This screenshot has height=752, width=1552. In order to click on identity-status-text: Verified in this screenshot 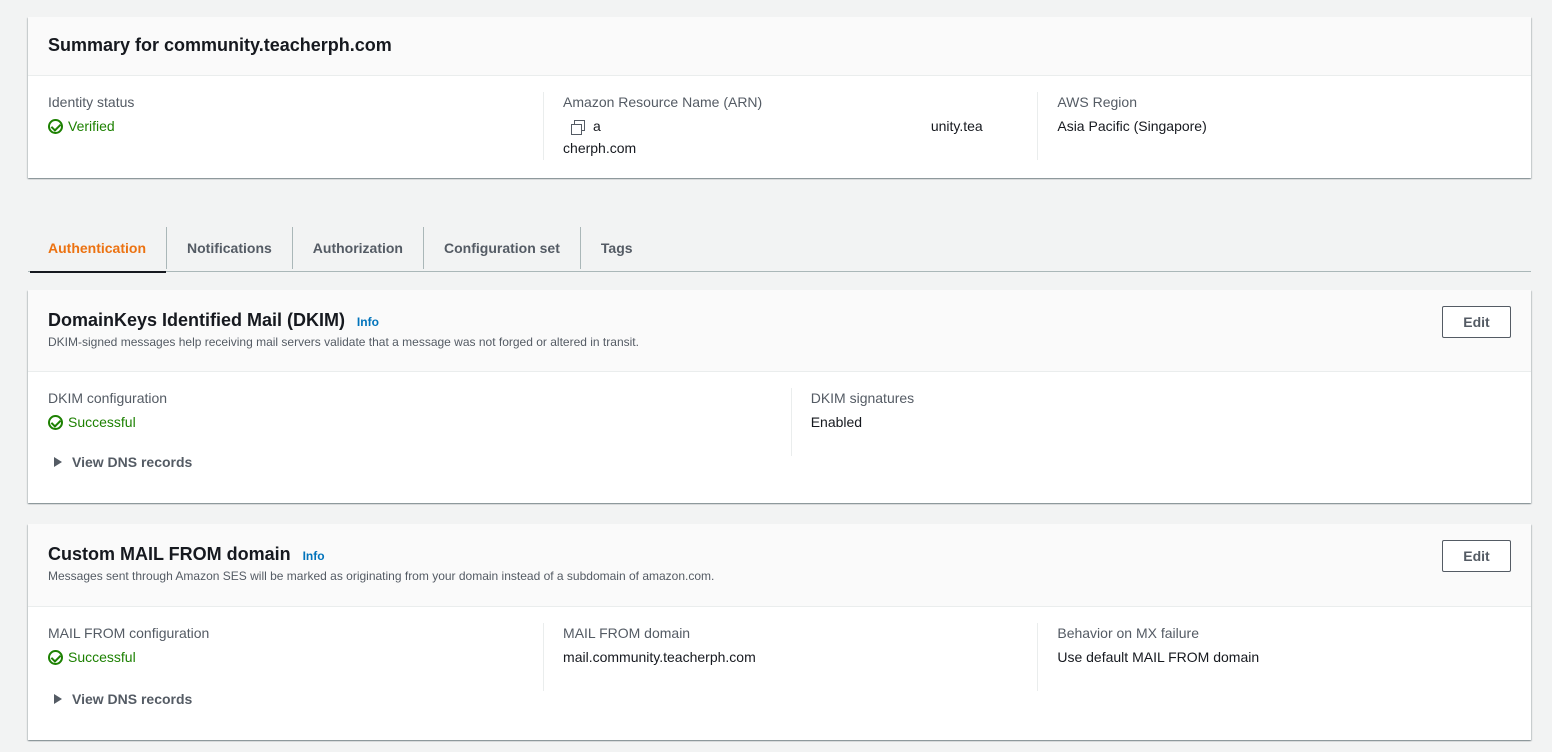, I will do `click(91, 126)`.